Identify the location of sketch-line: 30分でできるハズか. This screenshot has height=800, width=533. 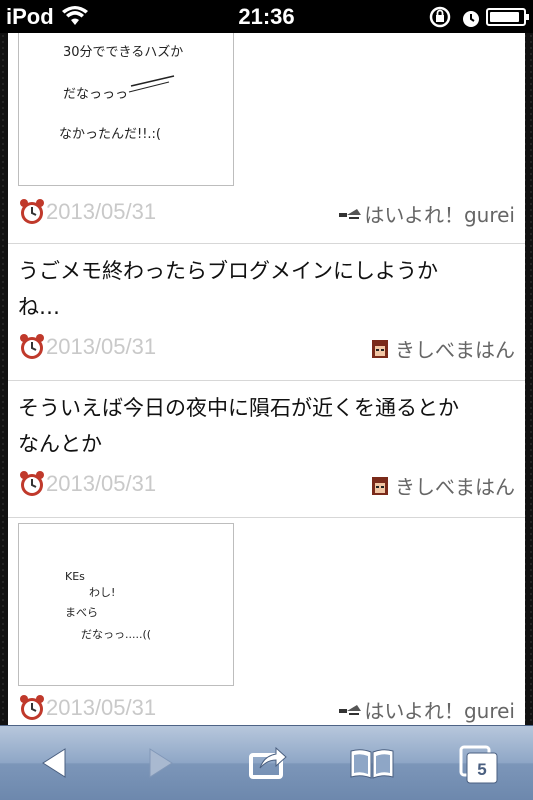
(123, 52).